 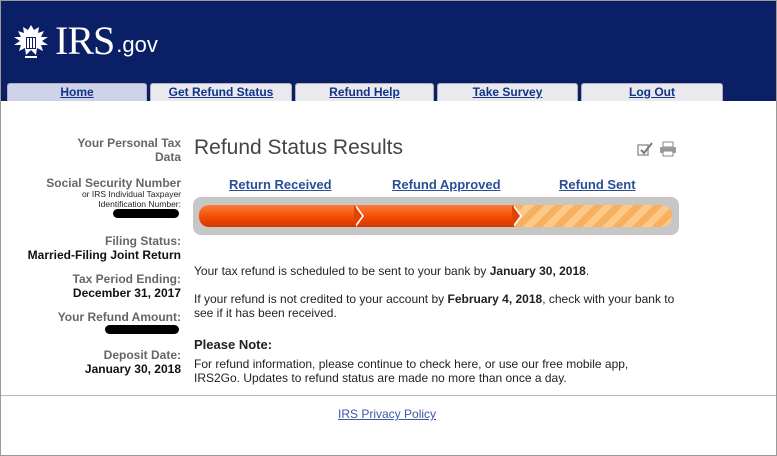 What do you see at coordinates (587, 271) in the screenshot?
I see `scheduled-message-end: .` at bounding box center [587, 271].